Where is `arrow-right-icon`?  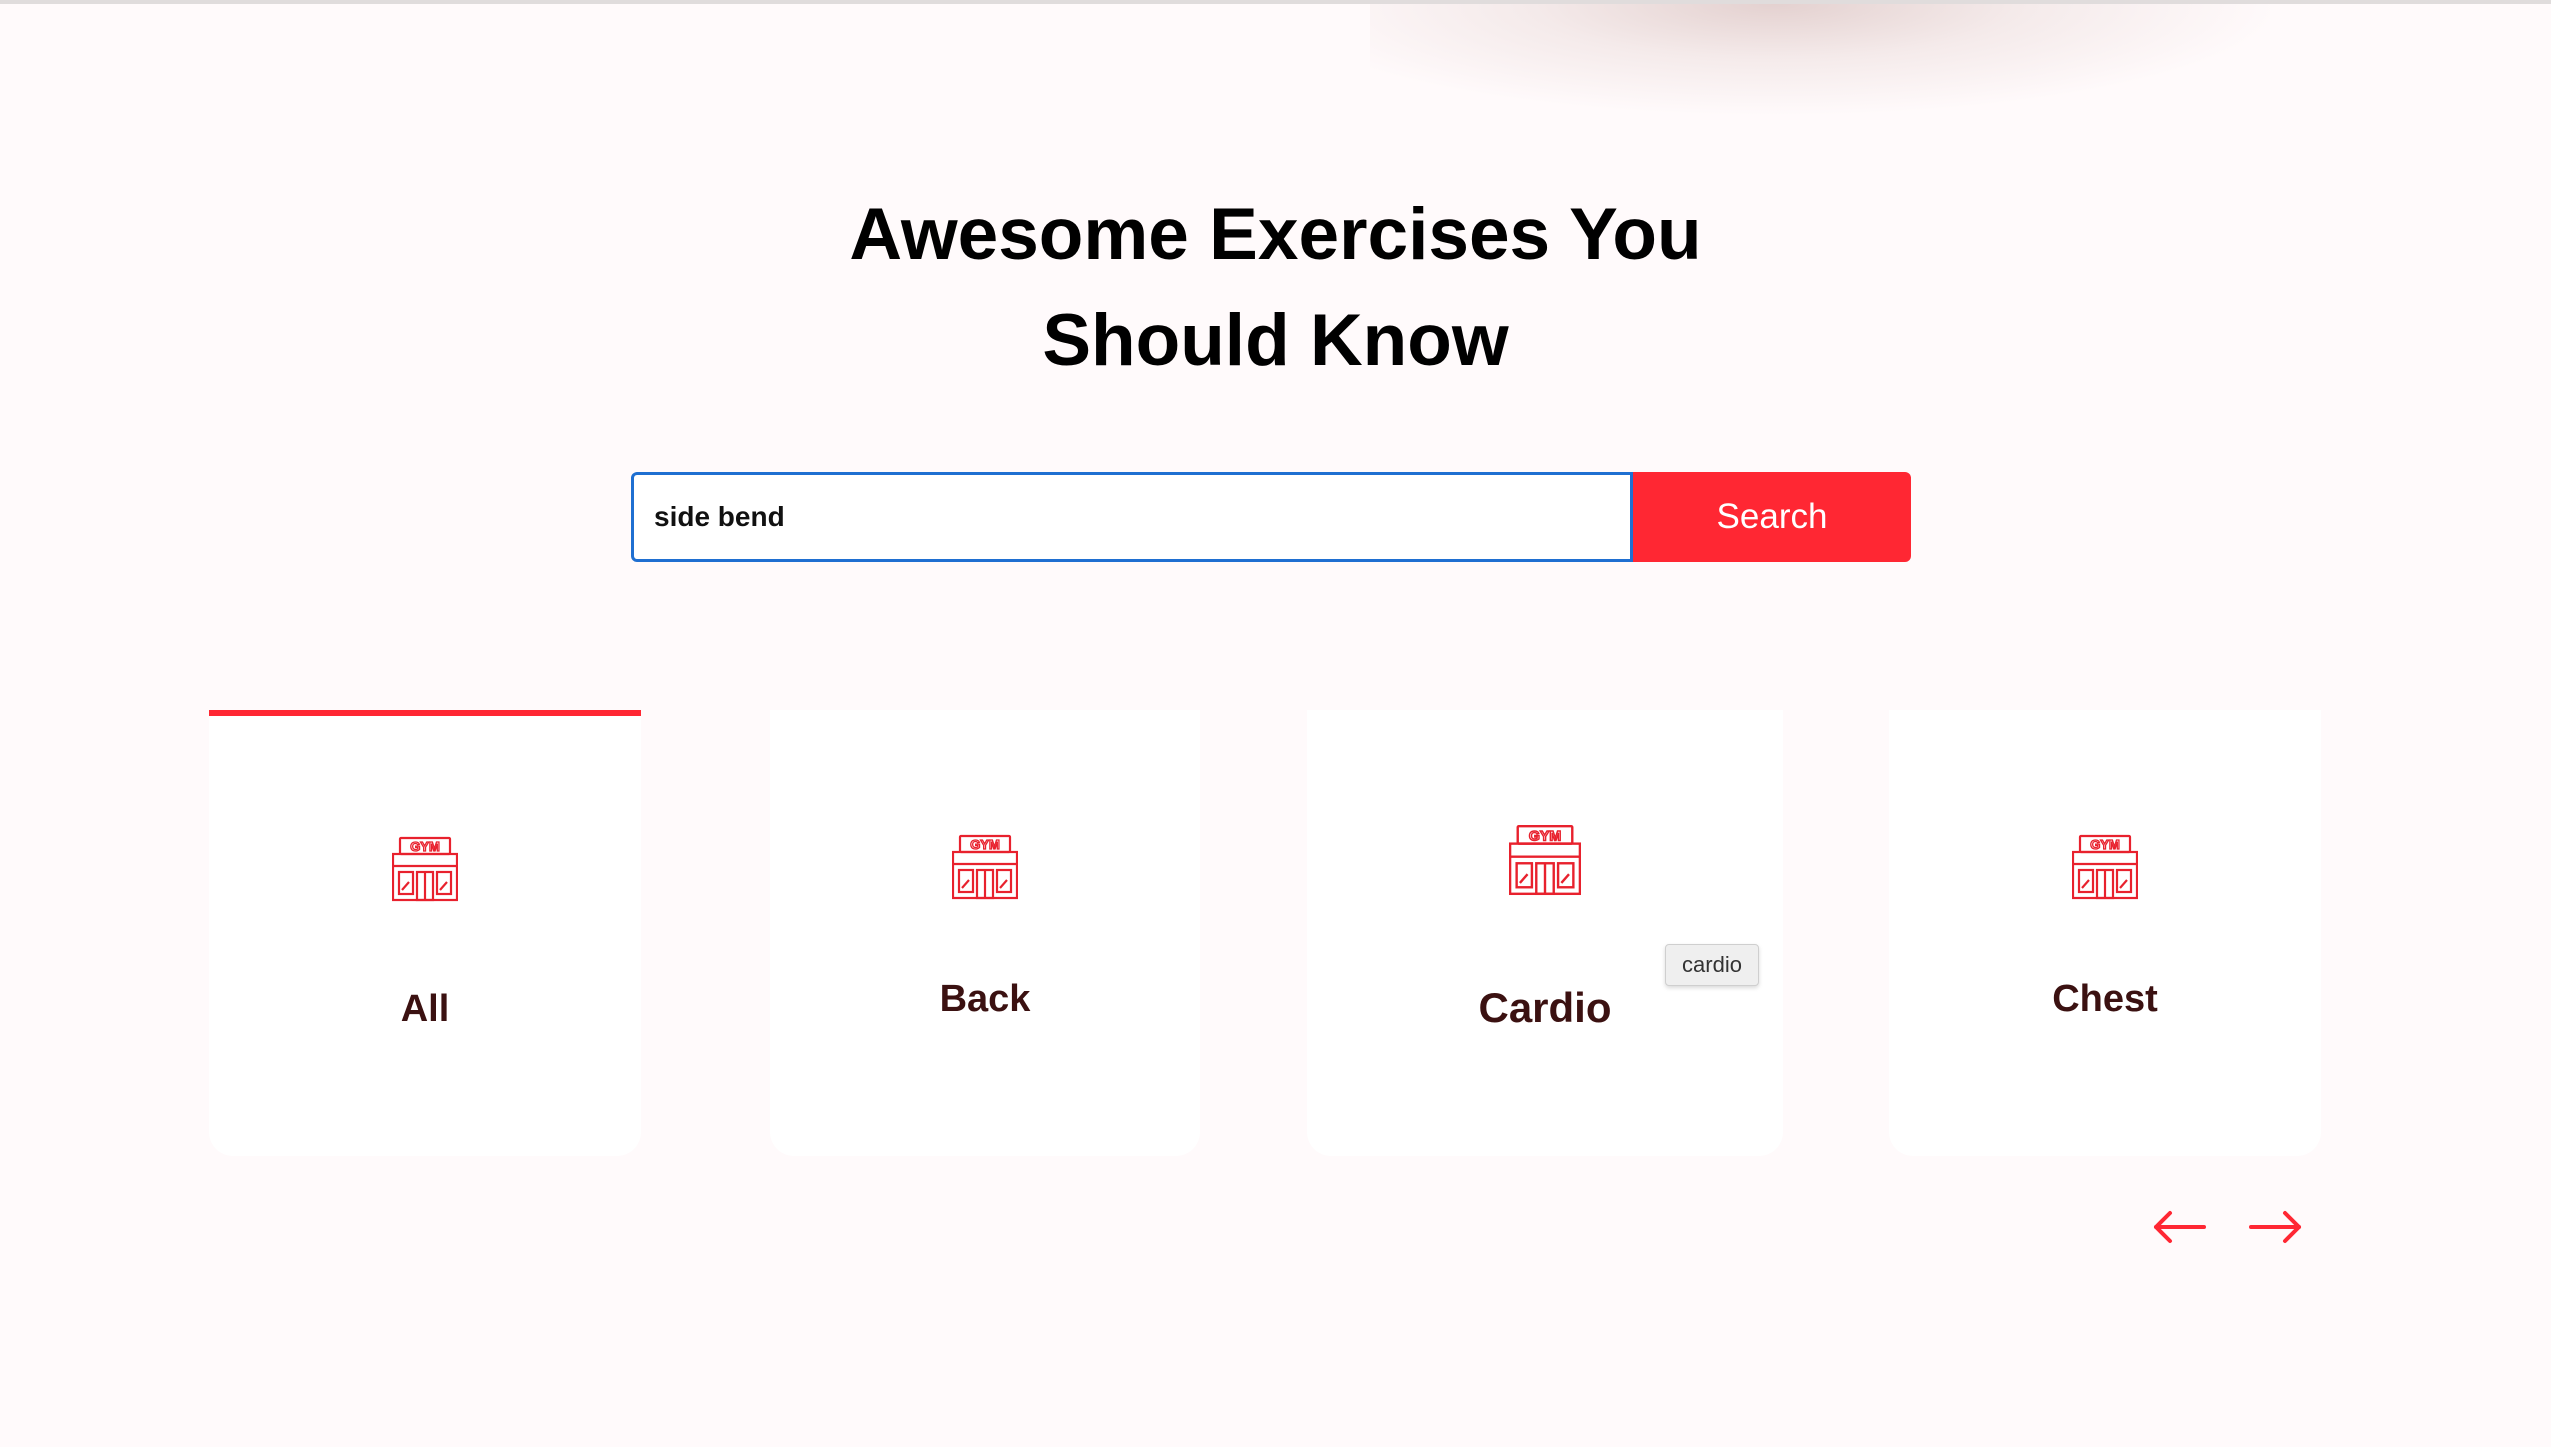 arrow-right-icon is located at coordinates (2275, 1227).